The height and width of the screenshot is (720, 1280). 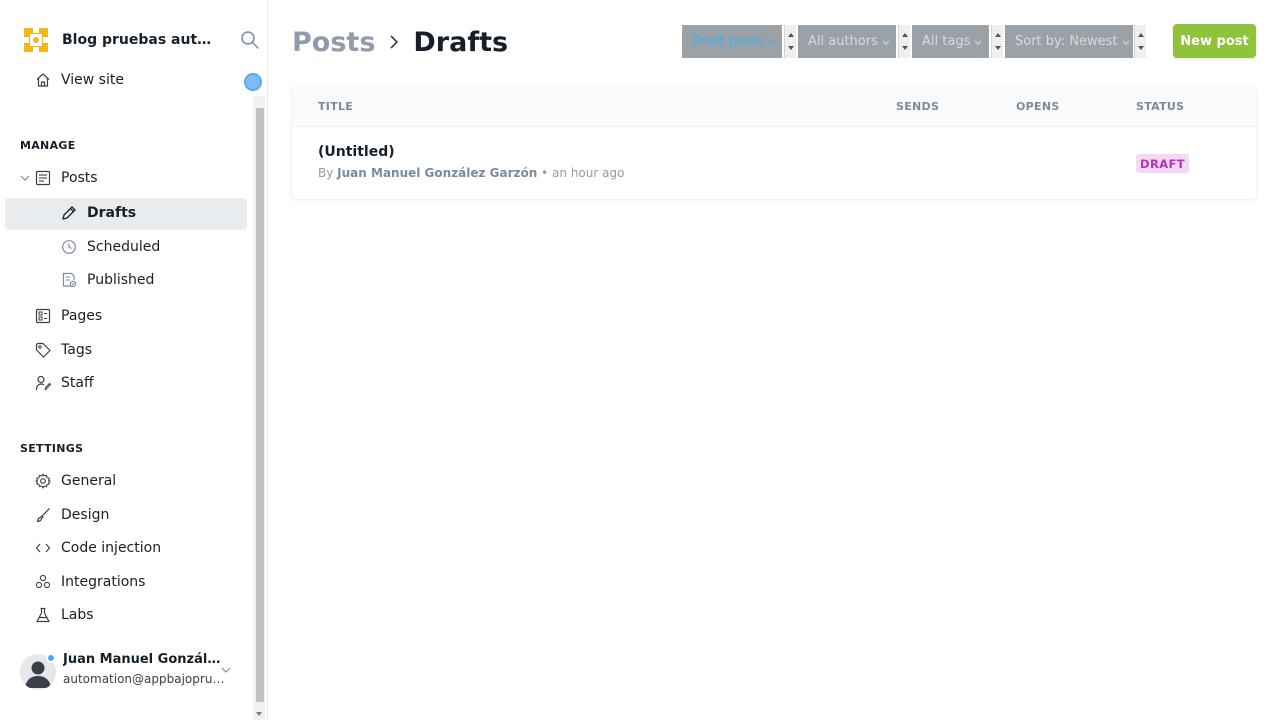 I want to click on scrollbar-thumb, so click(x=260, y=405).